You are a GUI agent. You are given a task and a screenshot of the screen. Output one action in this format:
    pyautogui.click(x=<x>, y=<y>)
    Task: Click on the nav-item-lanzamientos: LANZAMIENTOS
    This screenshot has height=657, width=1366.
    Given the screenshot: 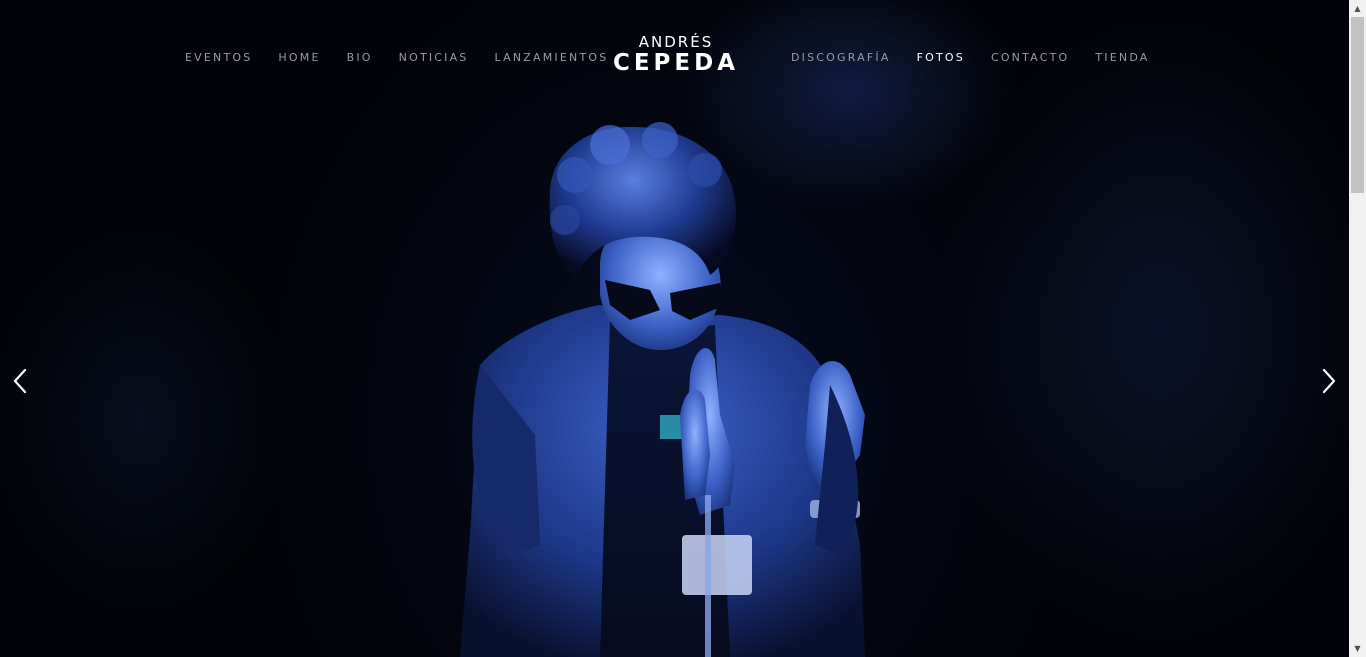 What is the action you would take?
    pyautogui.click(x=552, y=57)
    